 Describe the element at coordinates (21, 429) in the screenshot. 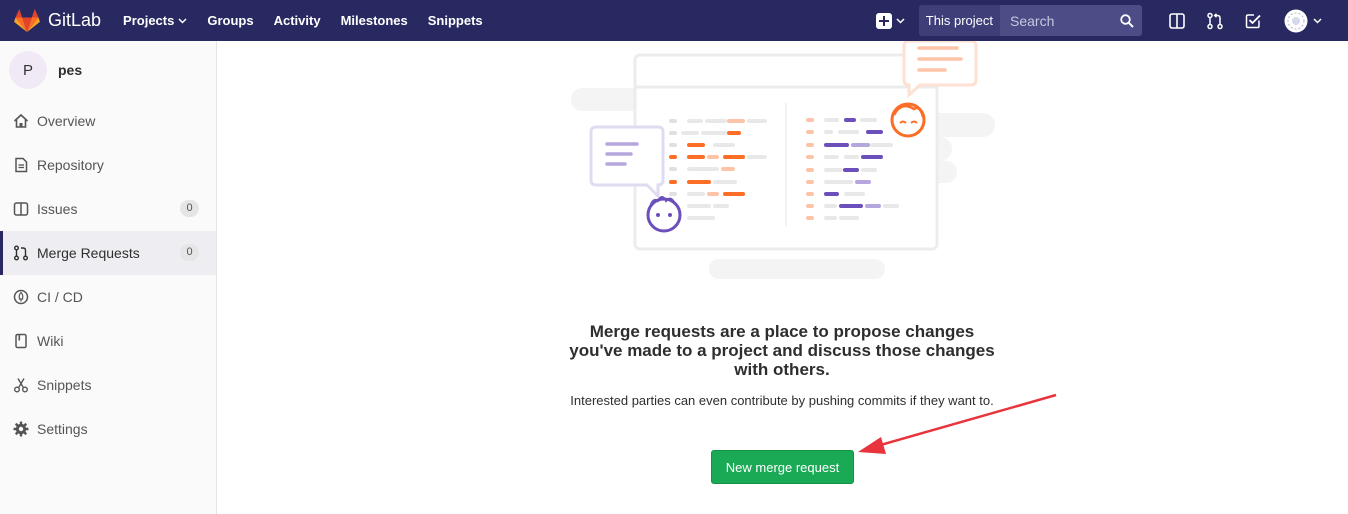

I see `gear-icon` at that location.